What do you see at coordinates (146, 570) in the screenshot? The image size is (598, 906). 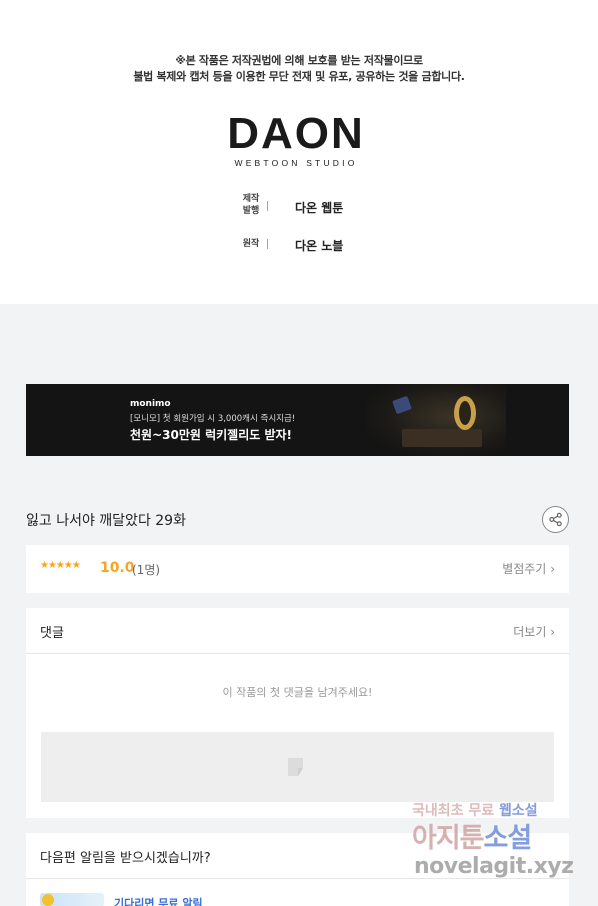 I see `rating-count: (1명)` at bounding box center [146, 570].